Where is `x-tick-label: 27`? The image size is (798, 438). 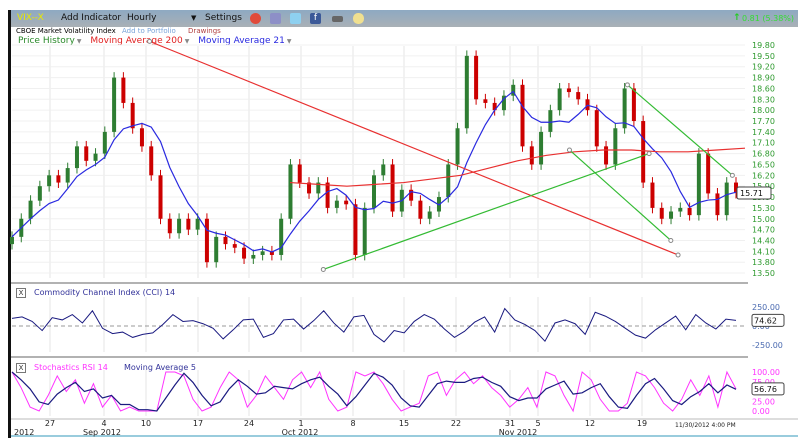 x-tick-label: 27 is located at coordinates (50, 423).